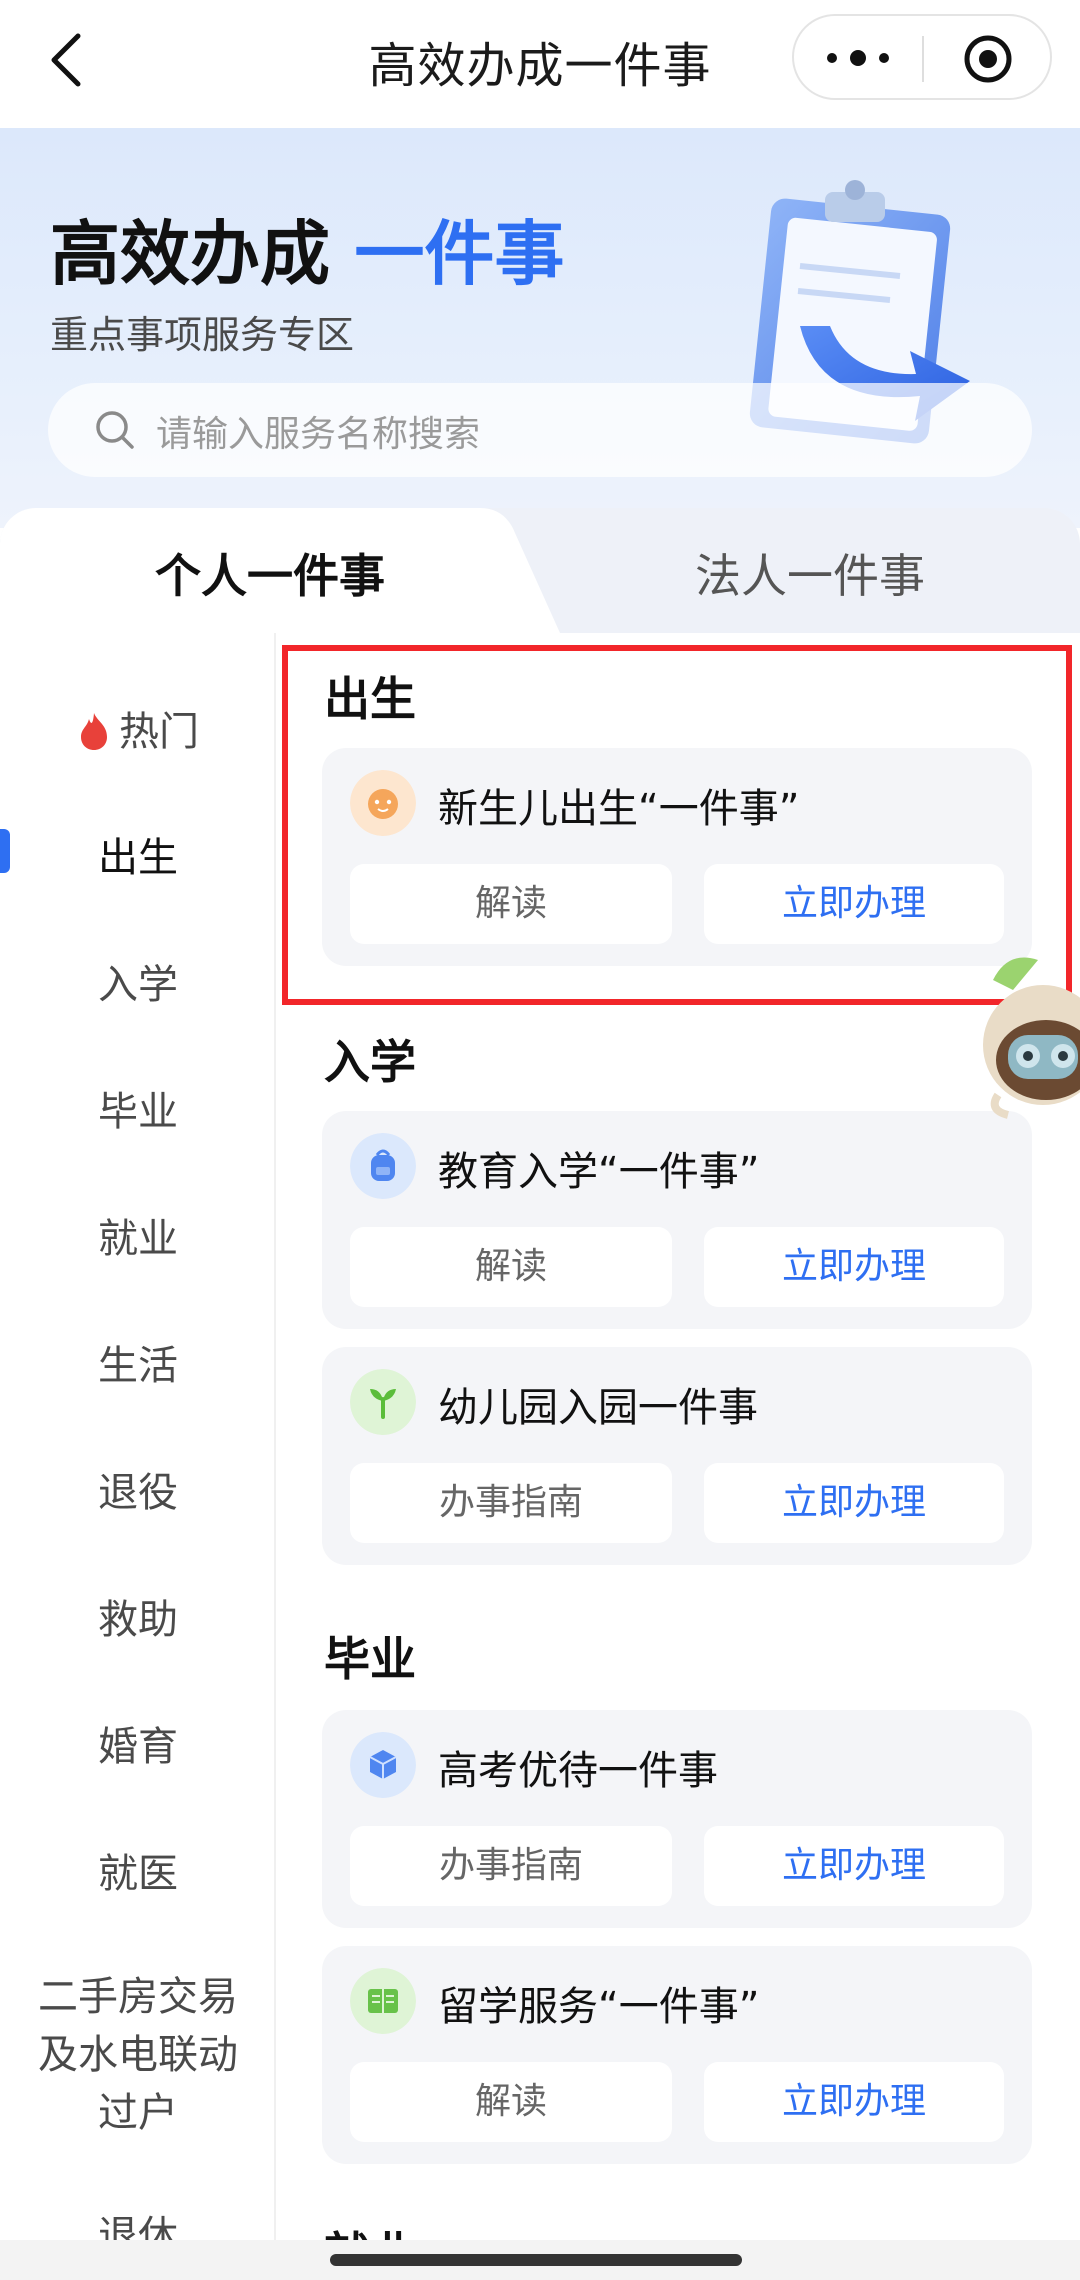  What do you see at coordinates (383, 1402) in the screenshot?
I see `sprout-icon` at bounding box center [383, 1402].